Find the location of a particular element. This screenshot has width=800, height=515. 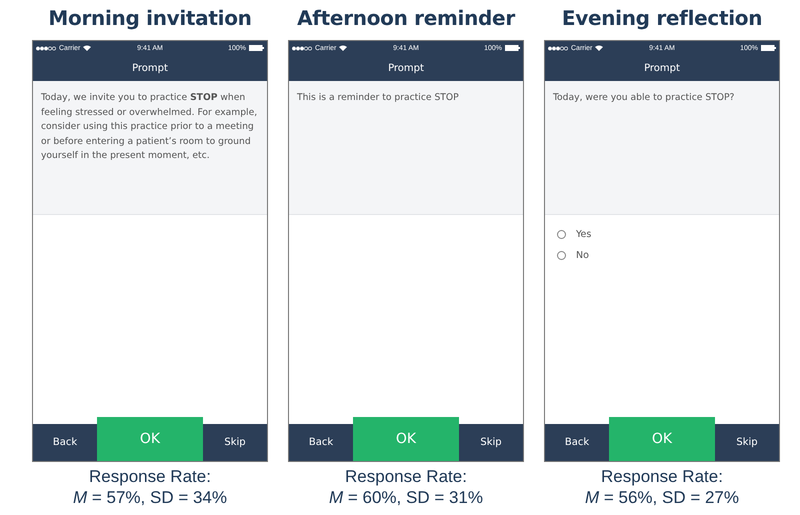

panel-heading: Morning invitation is located at coordinates (150, 19).